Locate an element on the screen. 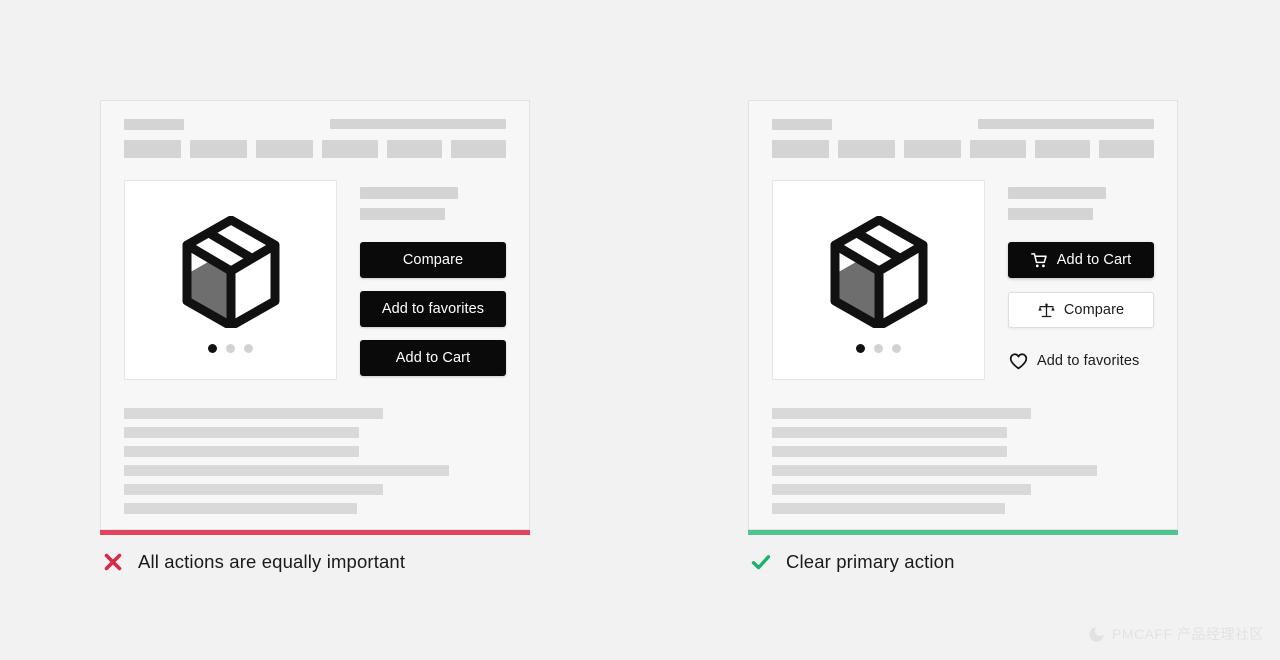 The width and height of the screenshot is (1280, 660). balance-scales-icon is located at coordinates (1046, 310).